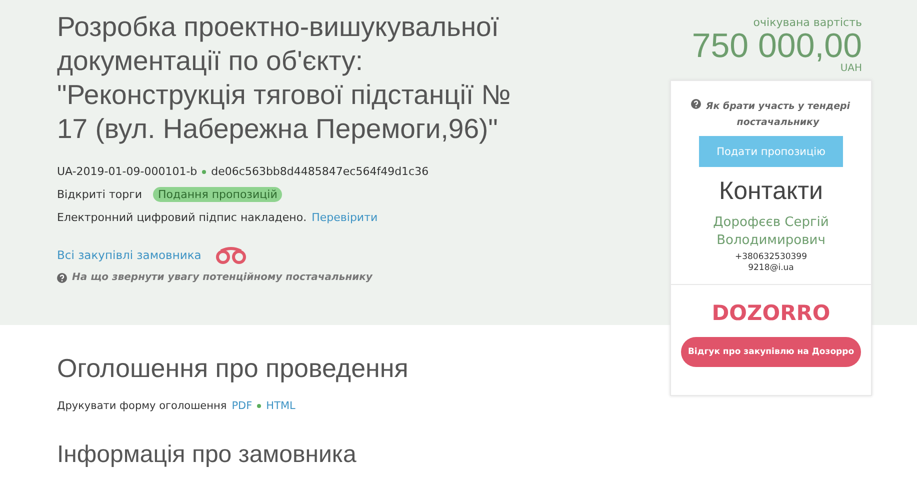 The width and height of the screenshot is (917, 490). What do you see at coordinates (127, 171) in the screenshot?
I see `tender-id: UA-2019-01-09-000101-b` at bounding box center [127, 171].